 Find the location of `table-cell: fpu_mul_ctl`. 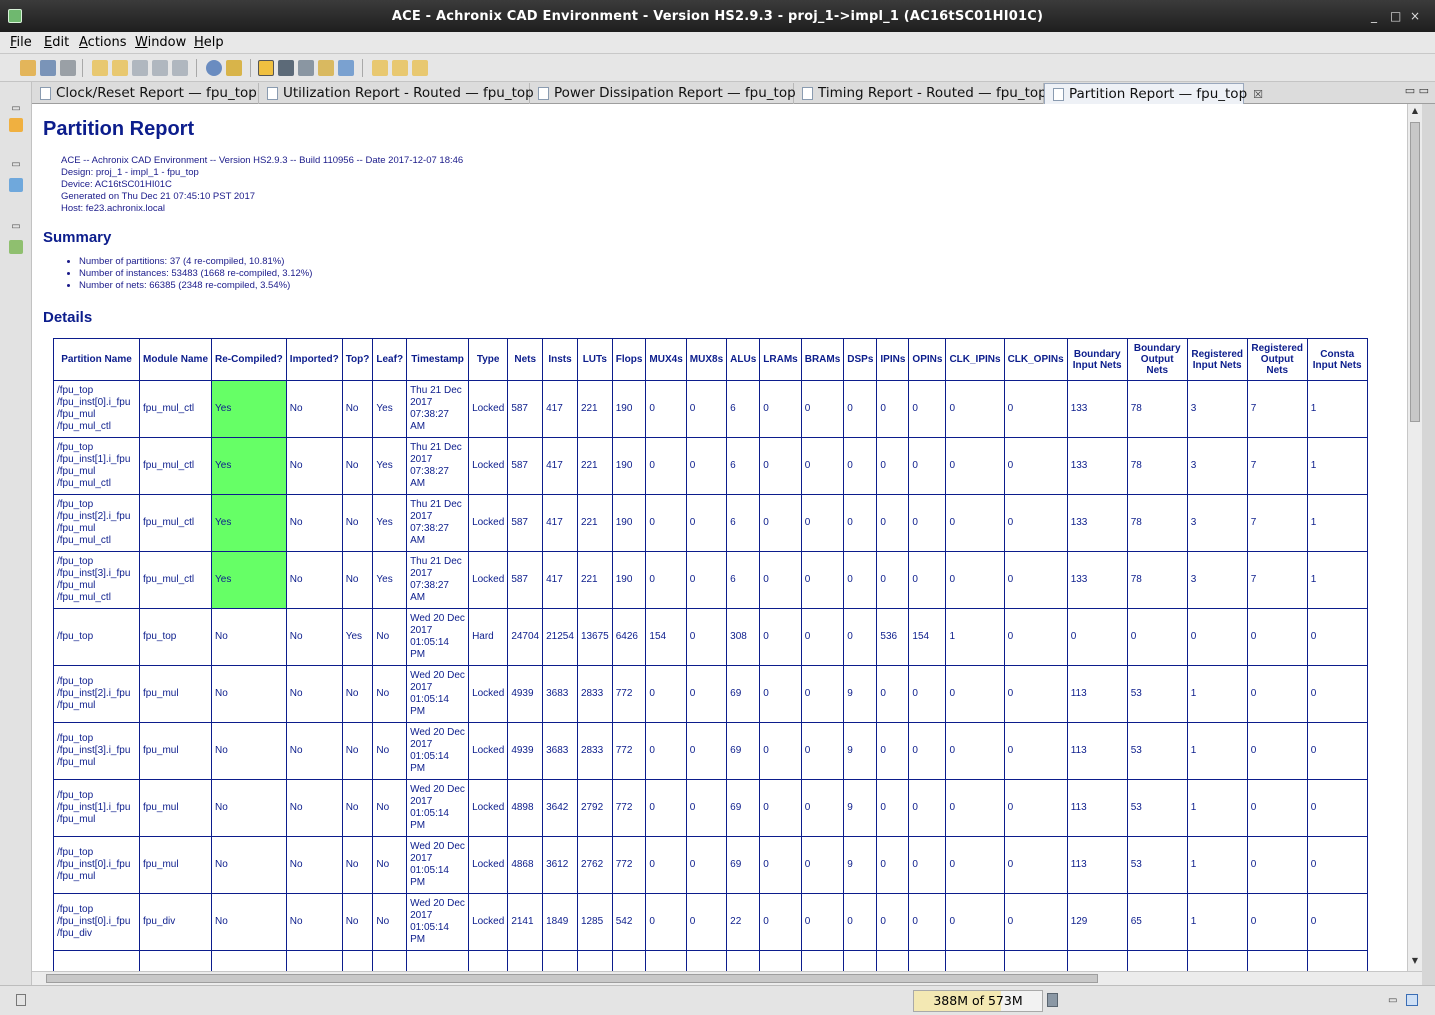

table-cell: fpu_mul_ctl is located at coordinates (175, 409).